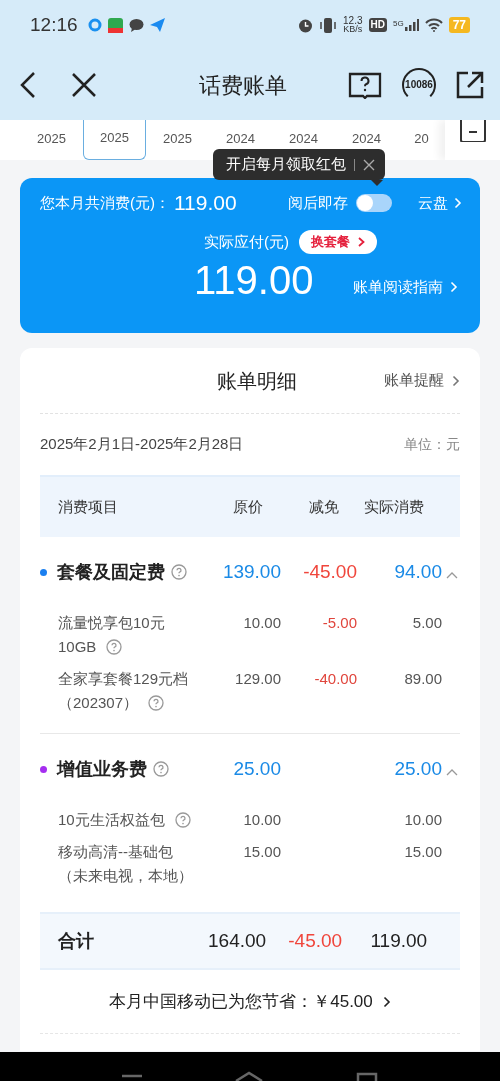 This screenshot has height=1081, width=500. Describe the element at coordinates (111, 623) in the screenshot. I see `item-name: 流量悦享包10元` at that location.